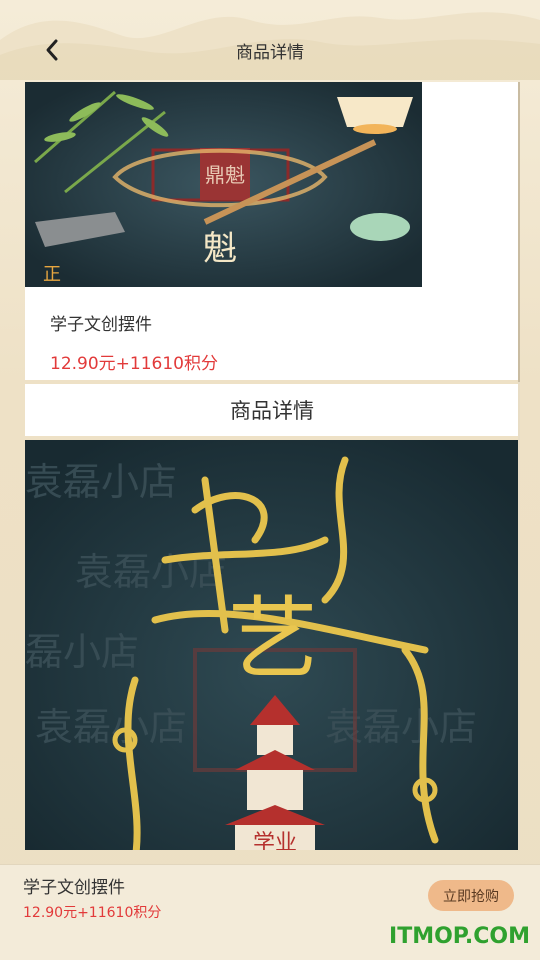 Image resolution: width=540 pixels, height=960 pixels. I want to click on scrollbar-thumb, so click(519, 232).